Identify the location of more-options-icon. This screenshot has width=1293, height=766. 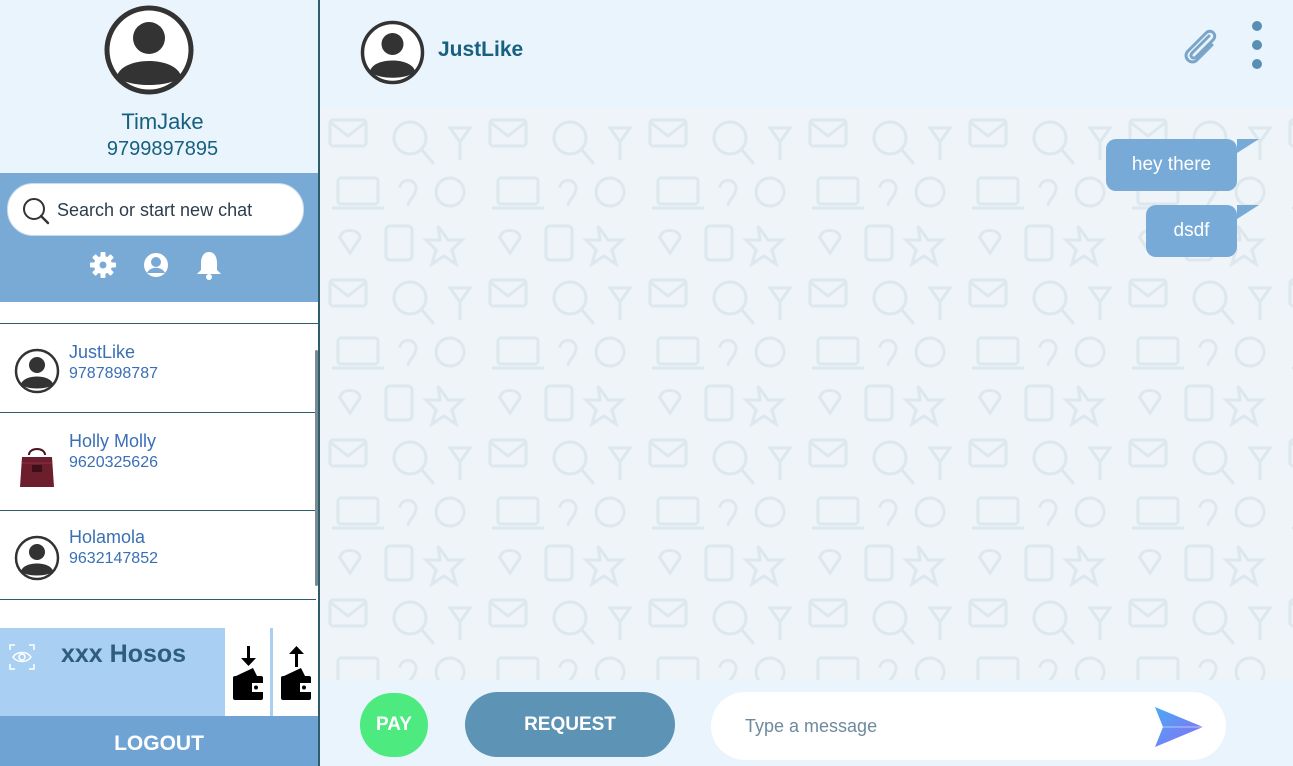
(1257, 46).